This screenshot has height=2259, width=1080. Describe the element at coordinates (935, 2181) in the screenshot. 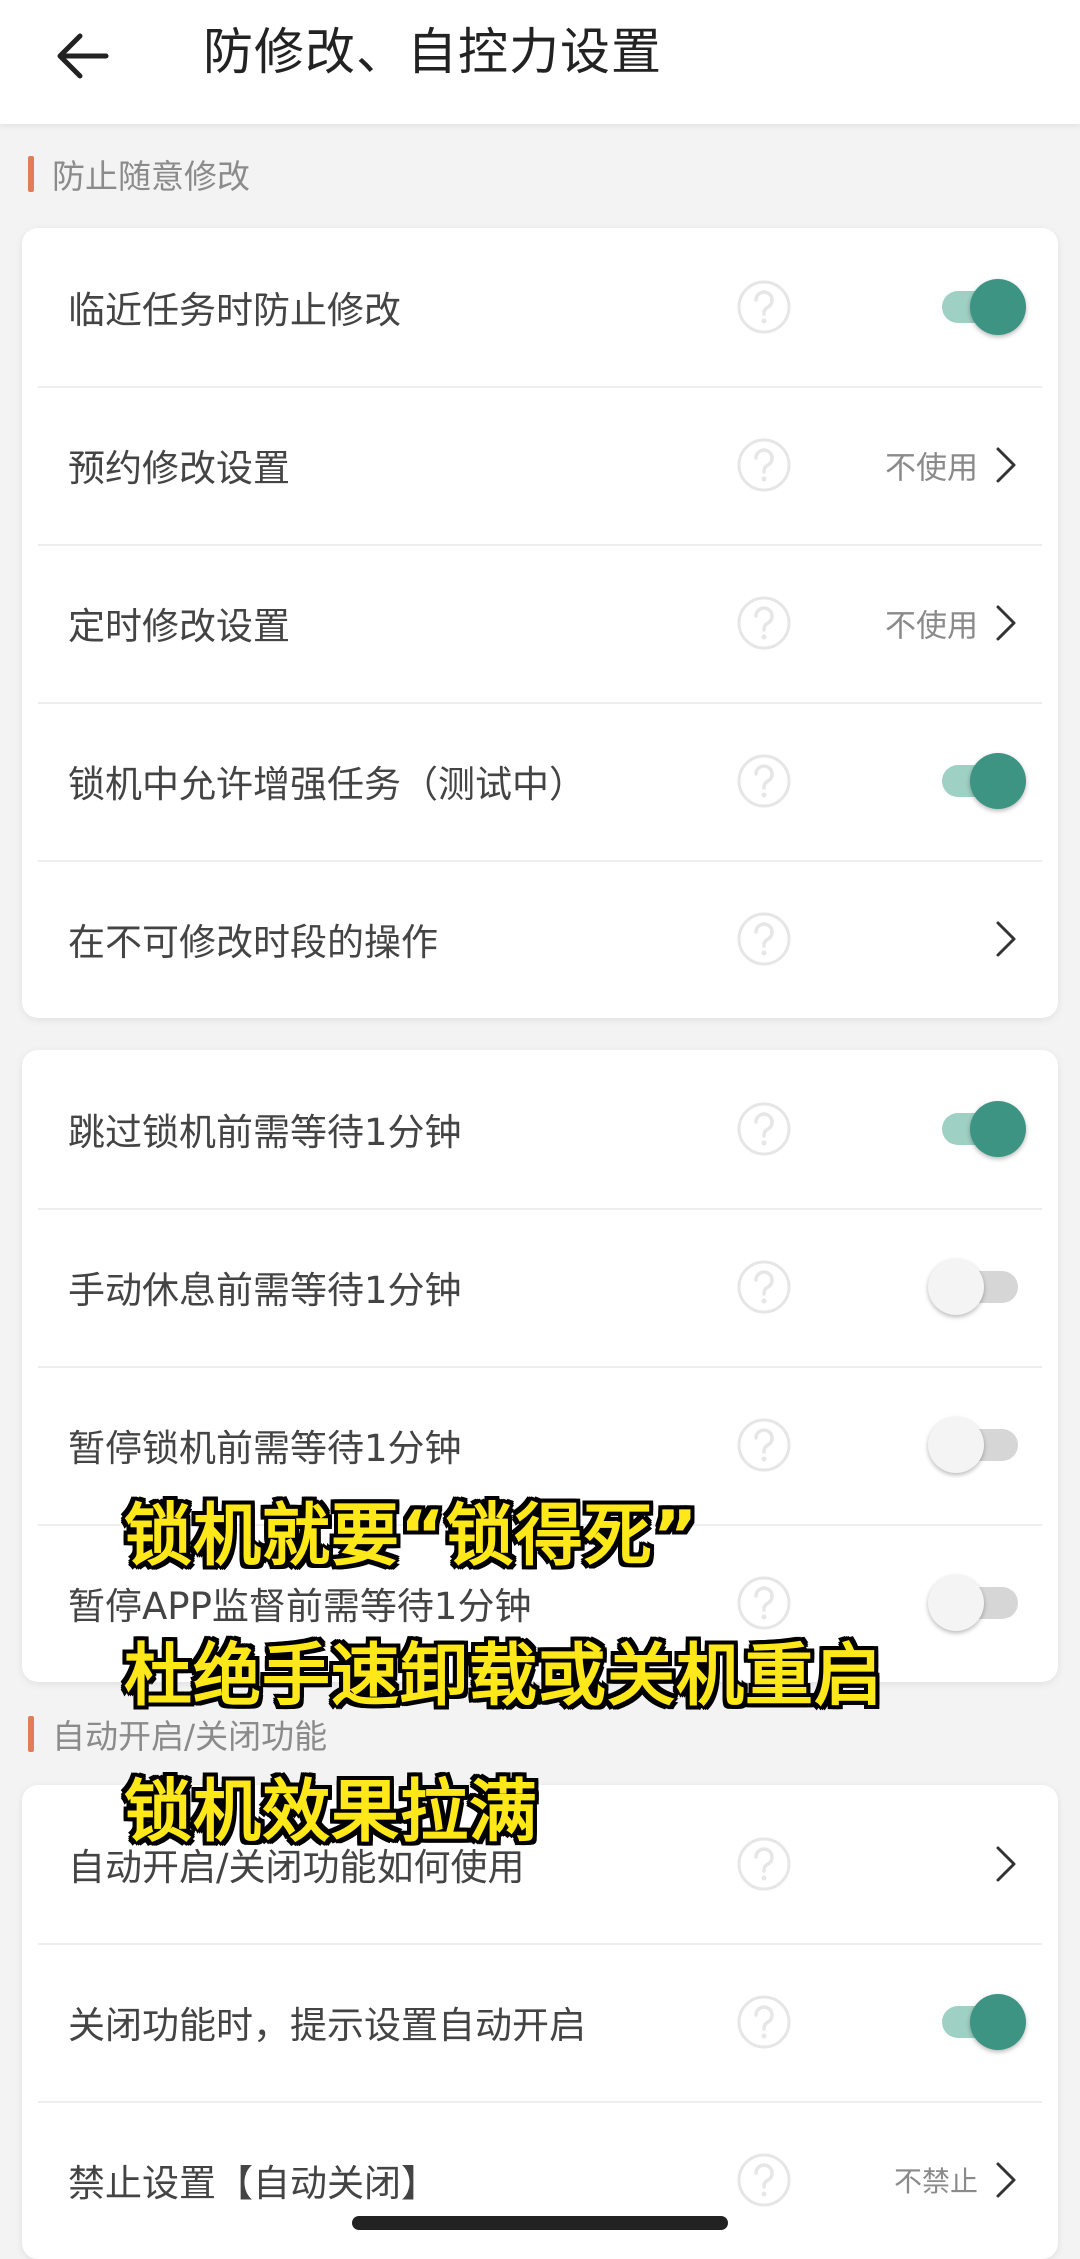

I see `setting-value: 不禁止` at that location.